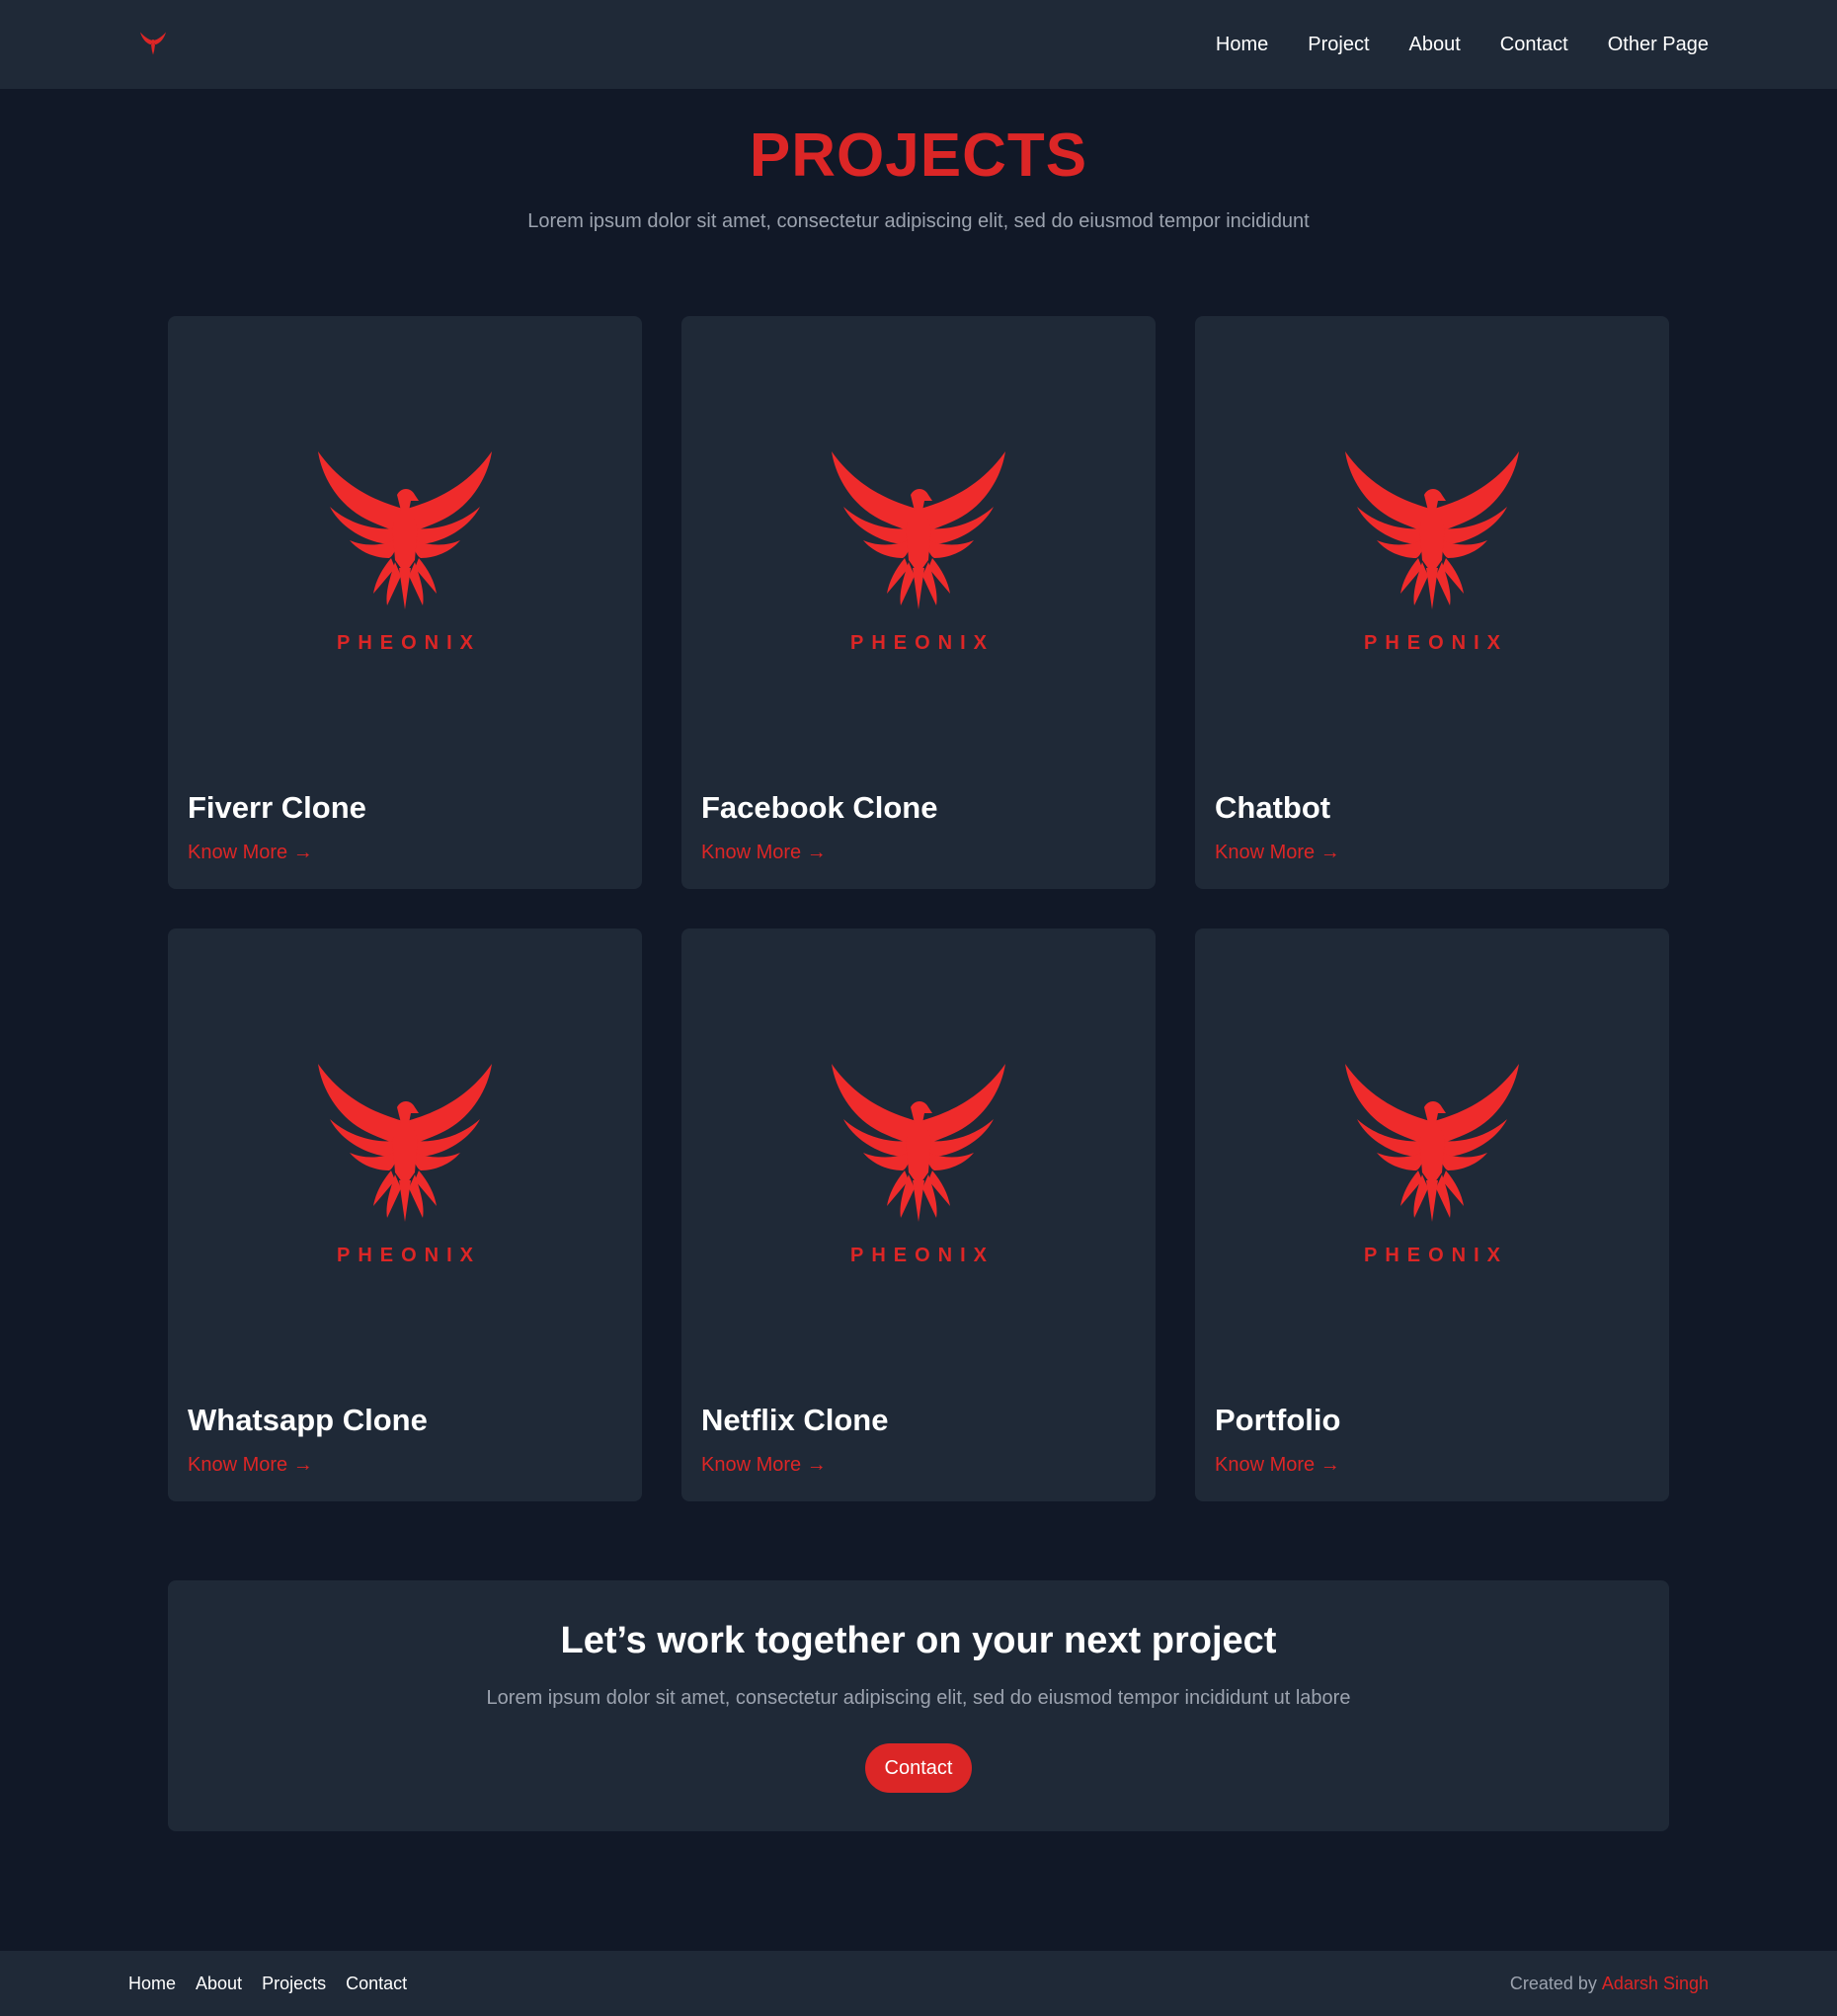 Image resolution: width=1837 pixels, height=2016 pixels. I want to click on nav-link-other-page: Other Page, so click(1659, 45).